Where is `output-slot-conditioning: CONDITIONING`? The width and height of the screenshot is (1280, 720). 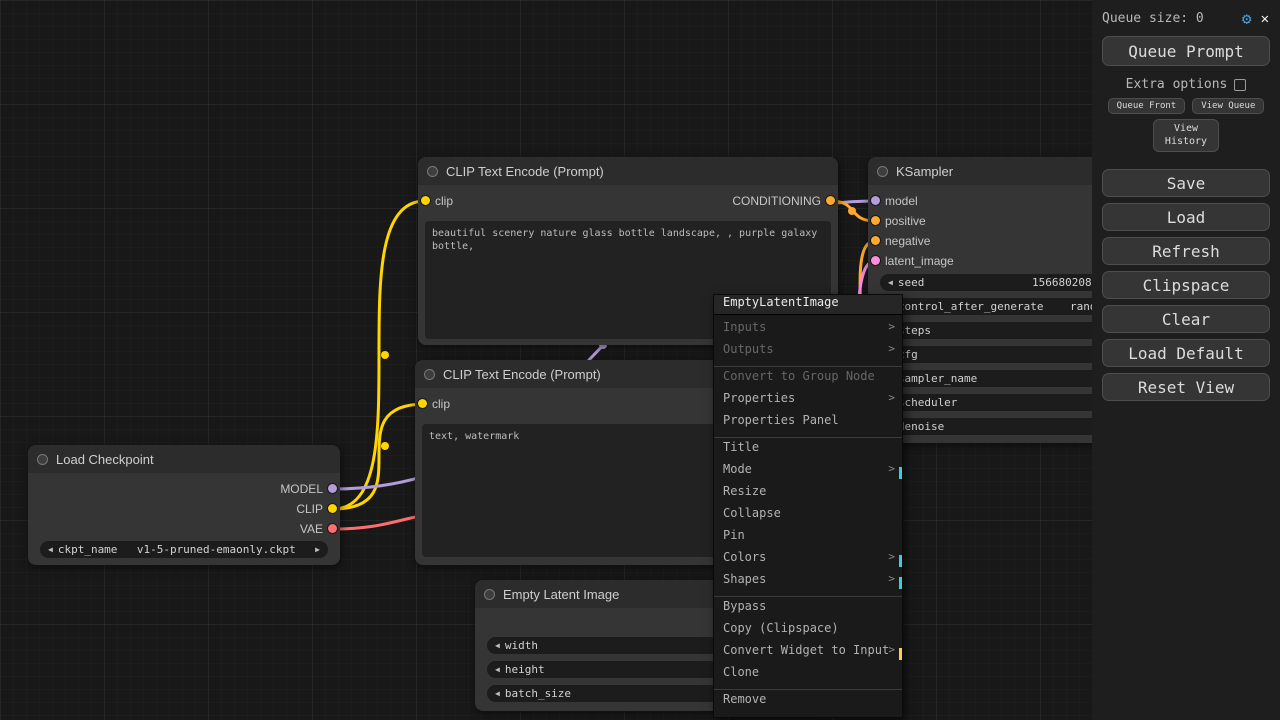 output-slot-conditioning: CONDITIONING is located at coordinates (628, 201).